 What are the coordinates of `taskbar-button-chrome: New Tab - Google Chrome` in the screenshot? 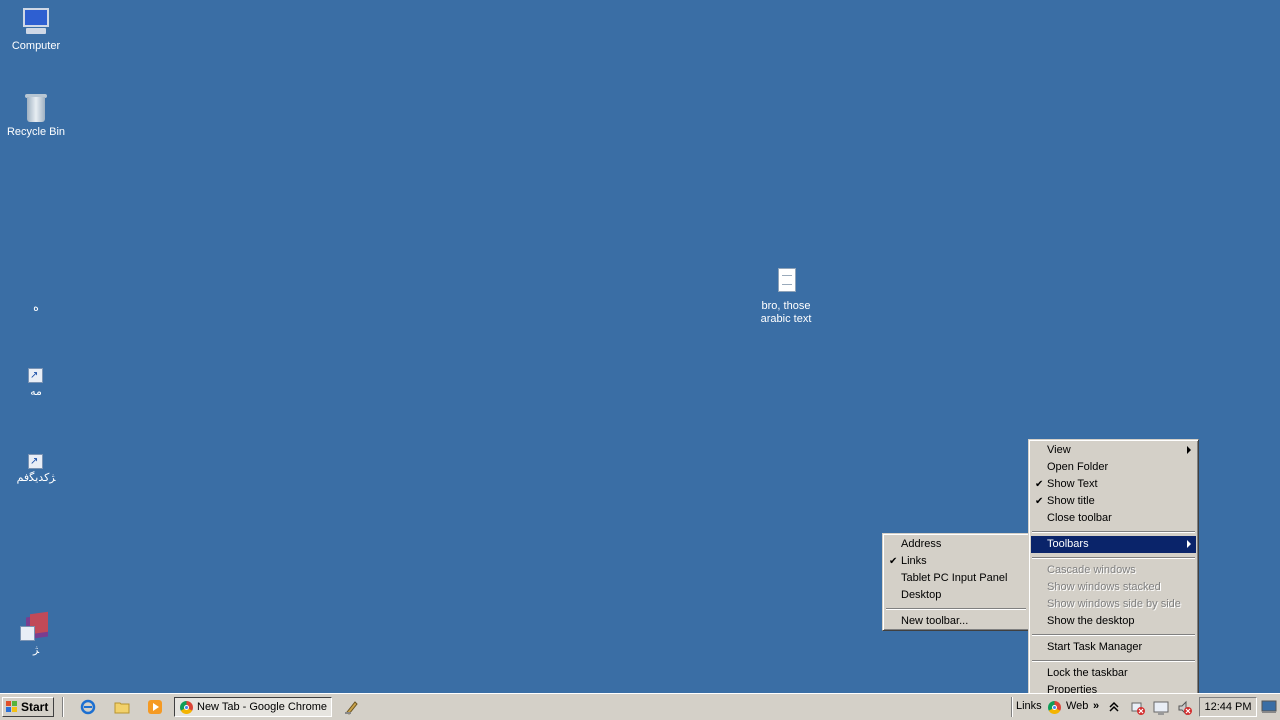 It's located at (253, 707).